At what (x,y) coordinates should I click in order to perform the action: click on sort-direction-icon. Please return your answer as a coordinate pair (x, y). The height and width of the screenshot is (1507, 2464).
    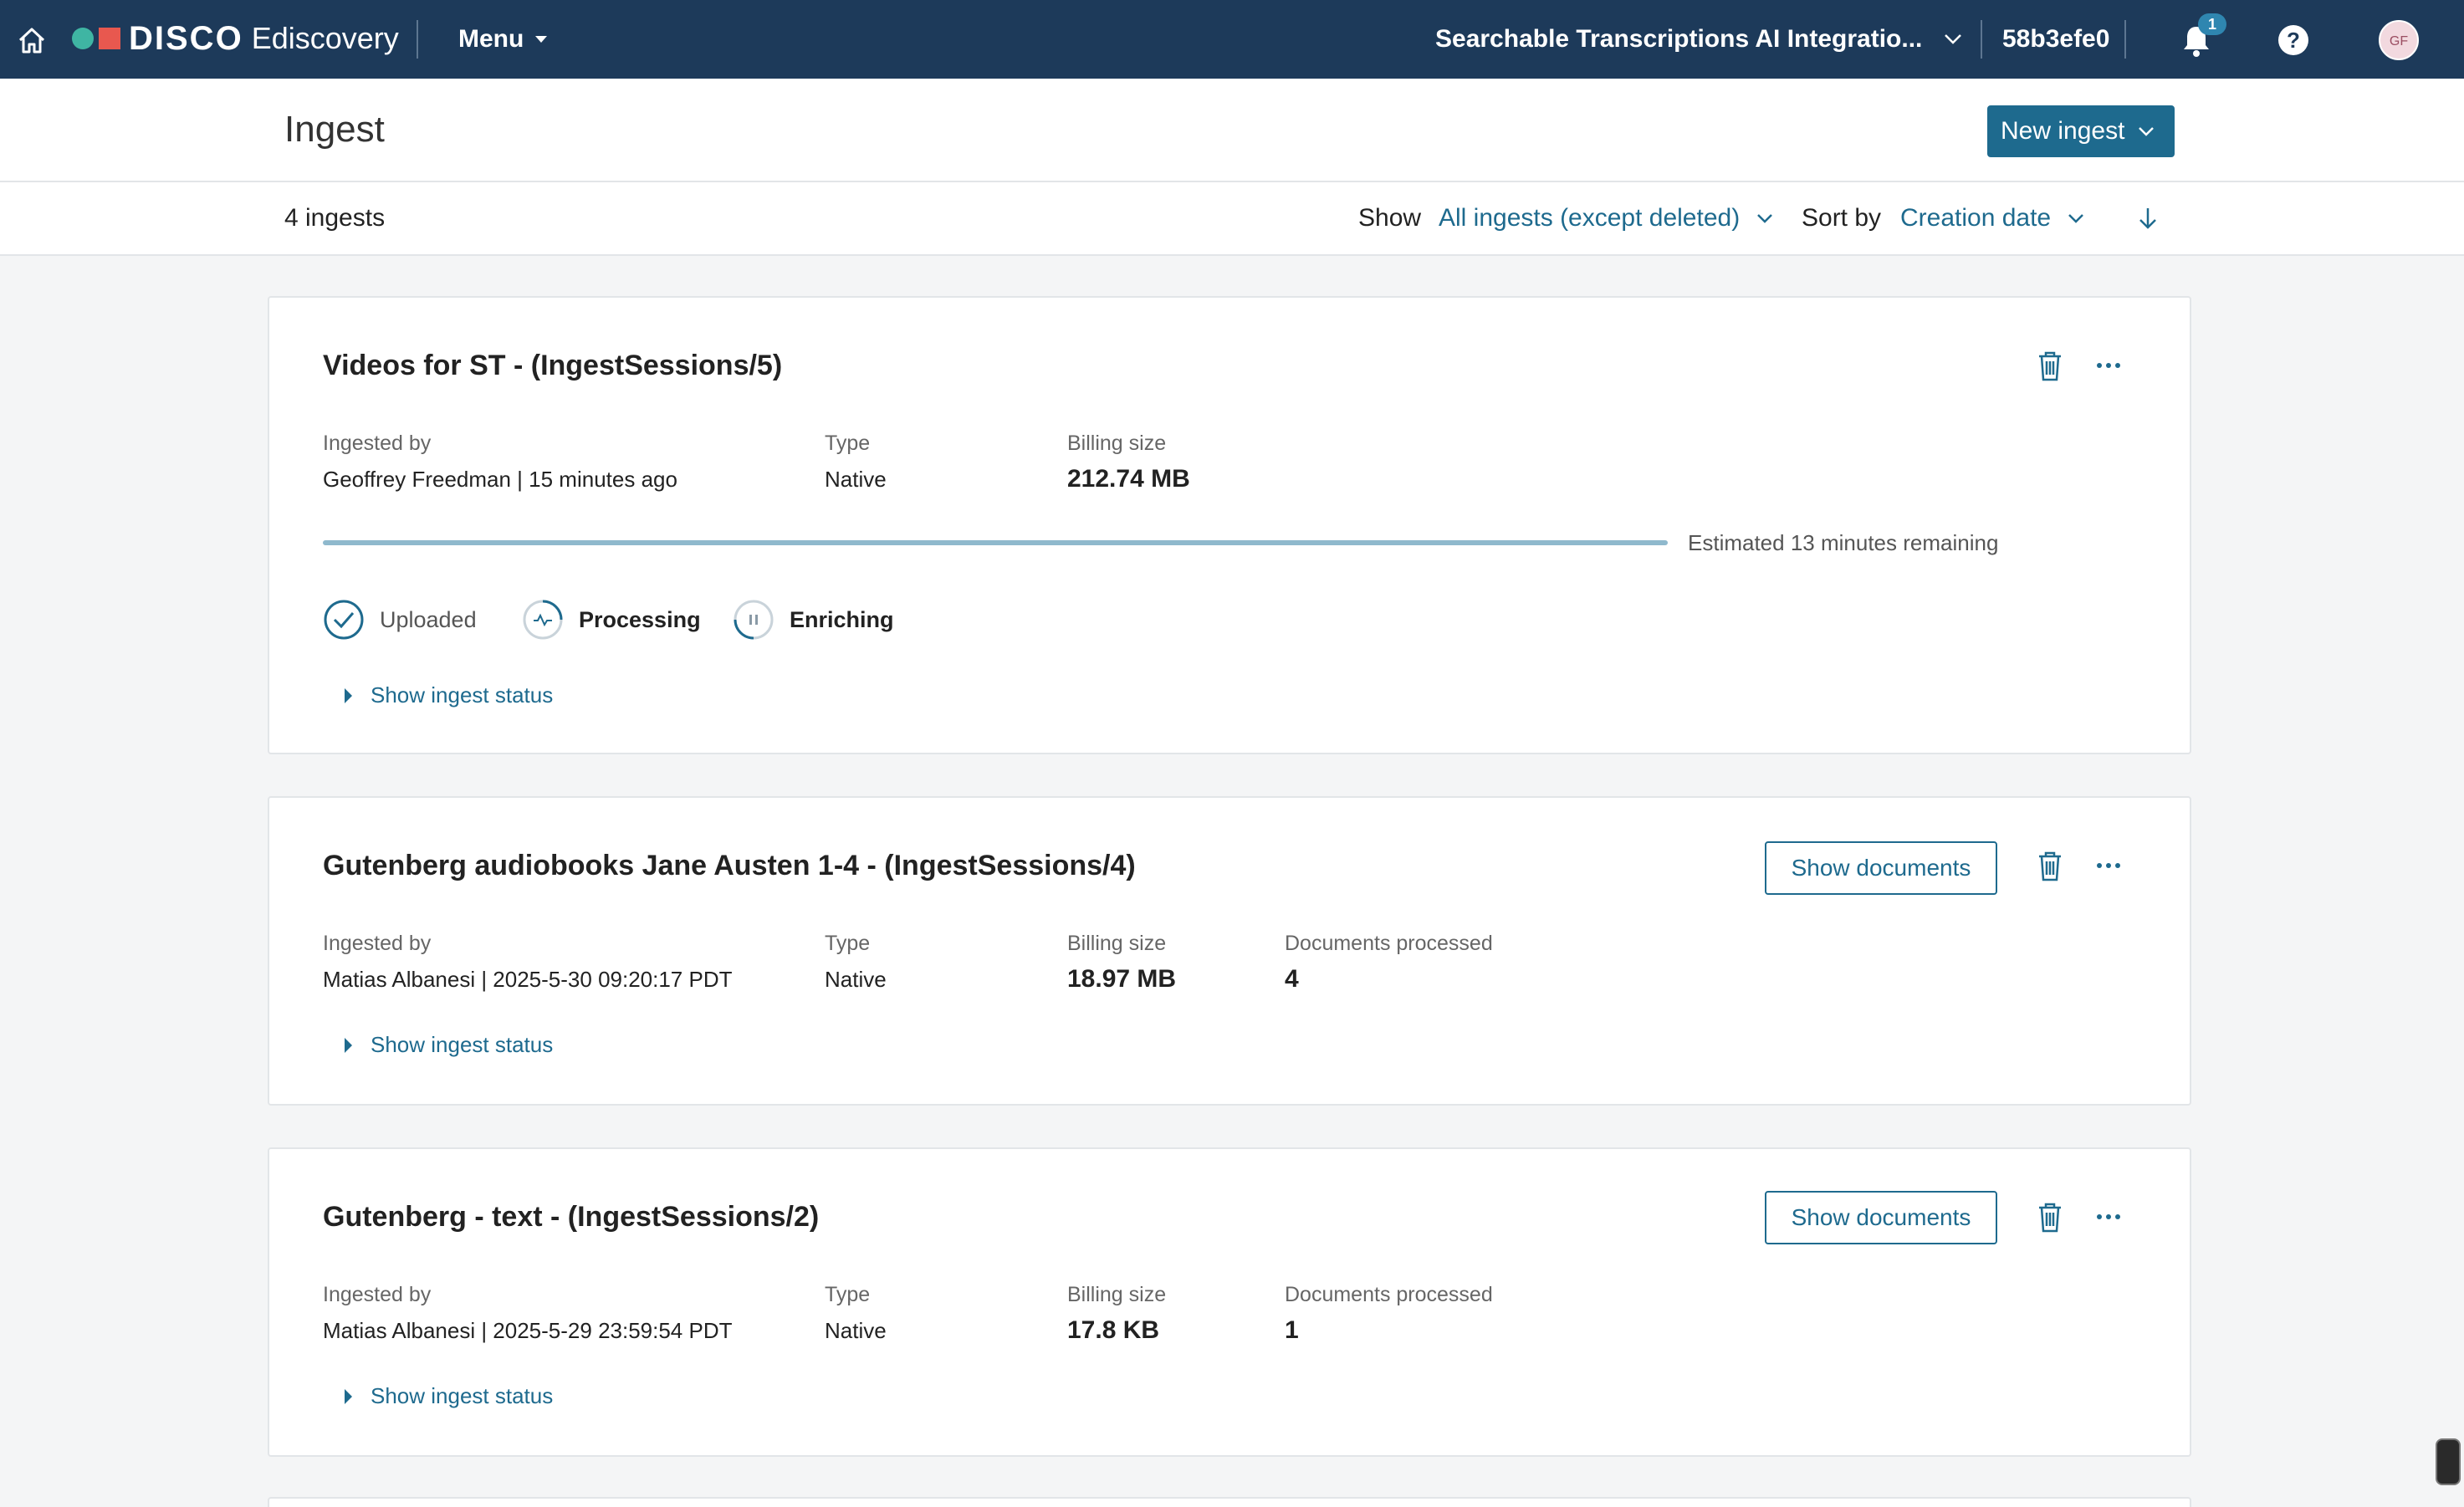
    Looking at the image, I should click on (2148, 218).